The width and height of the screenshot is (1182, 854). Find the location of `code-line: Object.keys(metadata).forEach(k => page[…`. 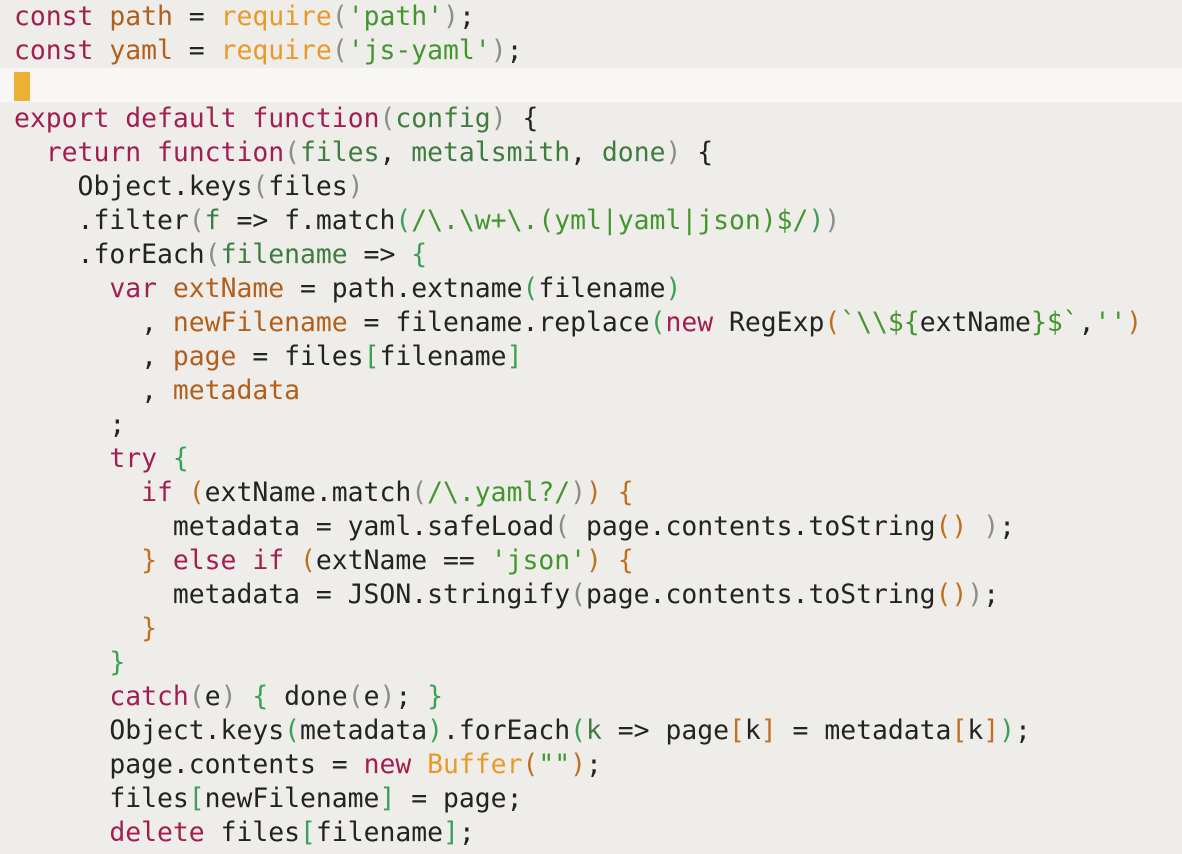

code-line: Object.keys(metadata).forEach(k => page[… is located at coordinates (591, 731).